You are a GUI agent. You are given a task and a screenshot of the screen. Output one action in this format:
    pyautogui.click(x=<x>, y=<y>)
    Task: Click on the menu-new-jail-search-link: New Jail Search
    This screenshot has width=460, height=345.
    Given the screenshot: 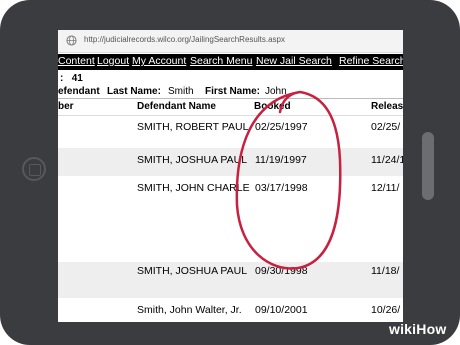 What is the action you would take?
    pyautogui.click(x=294, y=61)
    